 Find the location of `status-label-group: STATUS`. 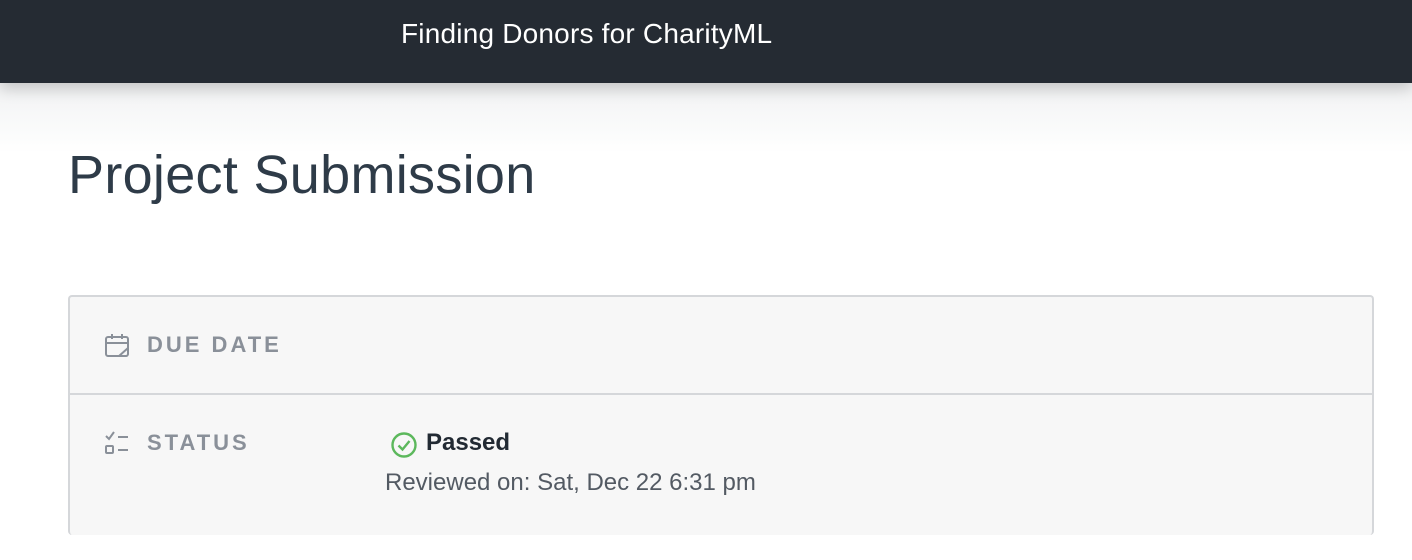

status-label-group: STATUS is located at coordinates (176, 443).